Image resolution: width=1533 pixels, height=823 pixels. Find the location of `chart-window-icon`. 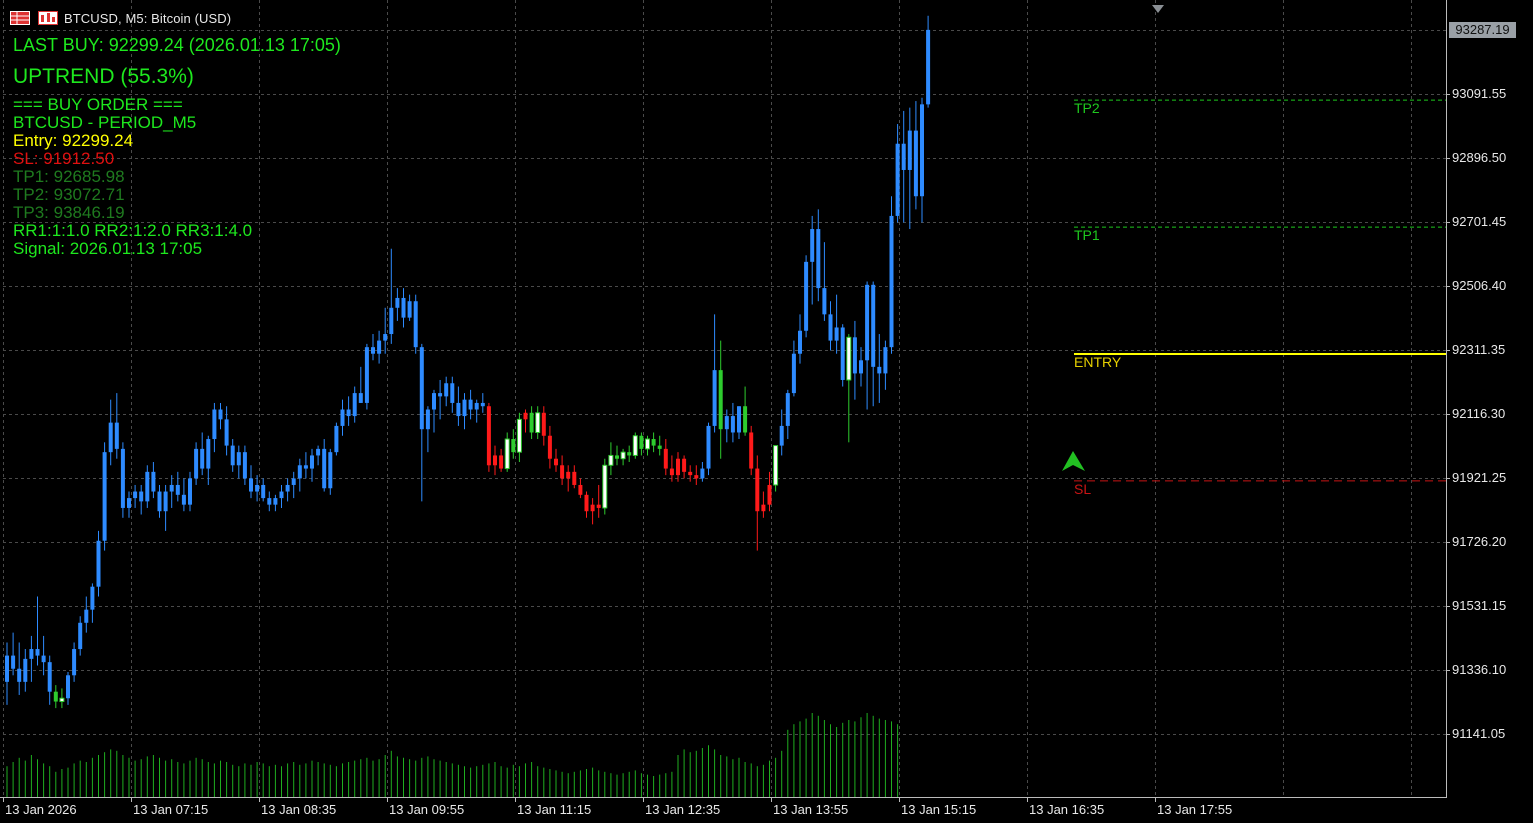

chart-window-icon is located at coordinates (48, 18).